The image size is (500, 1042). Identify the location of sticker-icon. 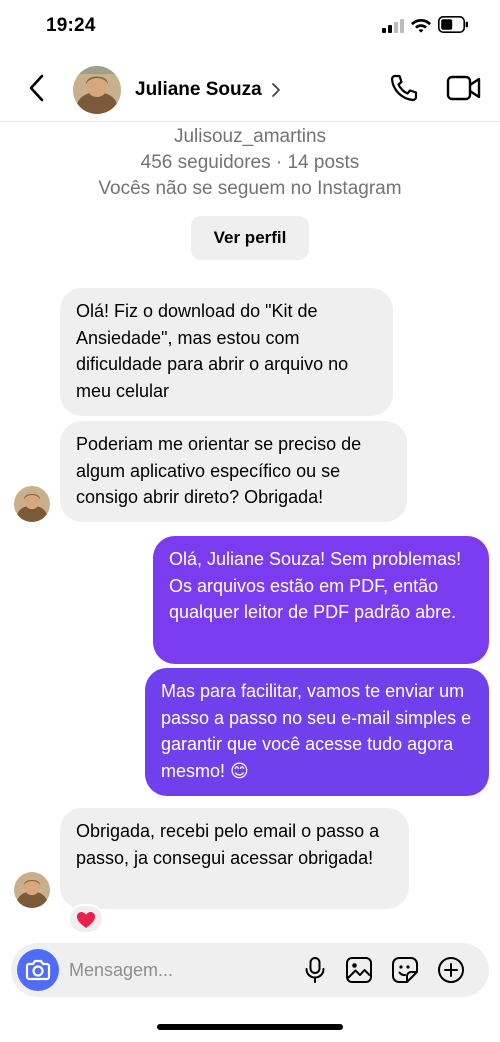
(405, 970).